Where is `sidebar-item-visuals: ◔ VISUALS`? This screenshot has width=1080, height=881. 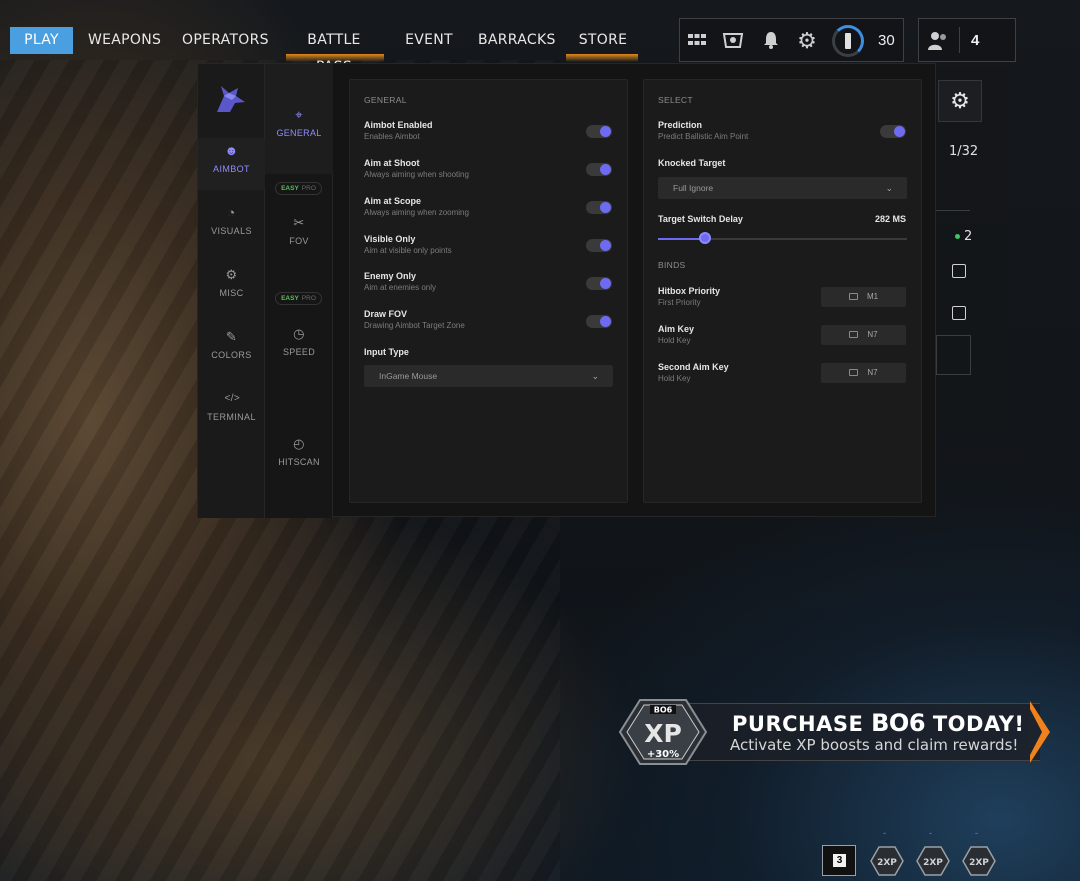
sidebar-item-visuals: ◔ VISUALS is located at coordinates (231, 226).